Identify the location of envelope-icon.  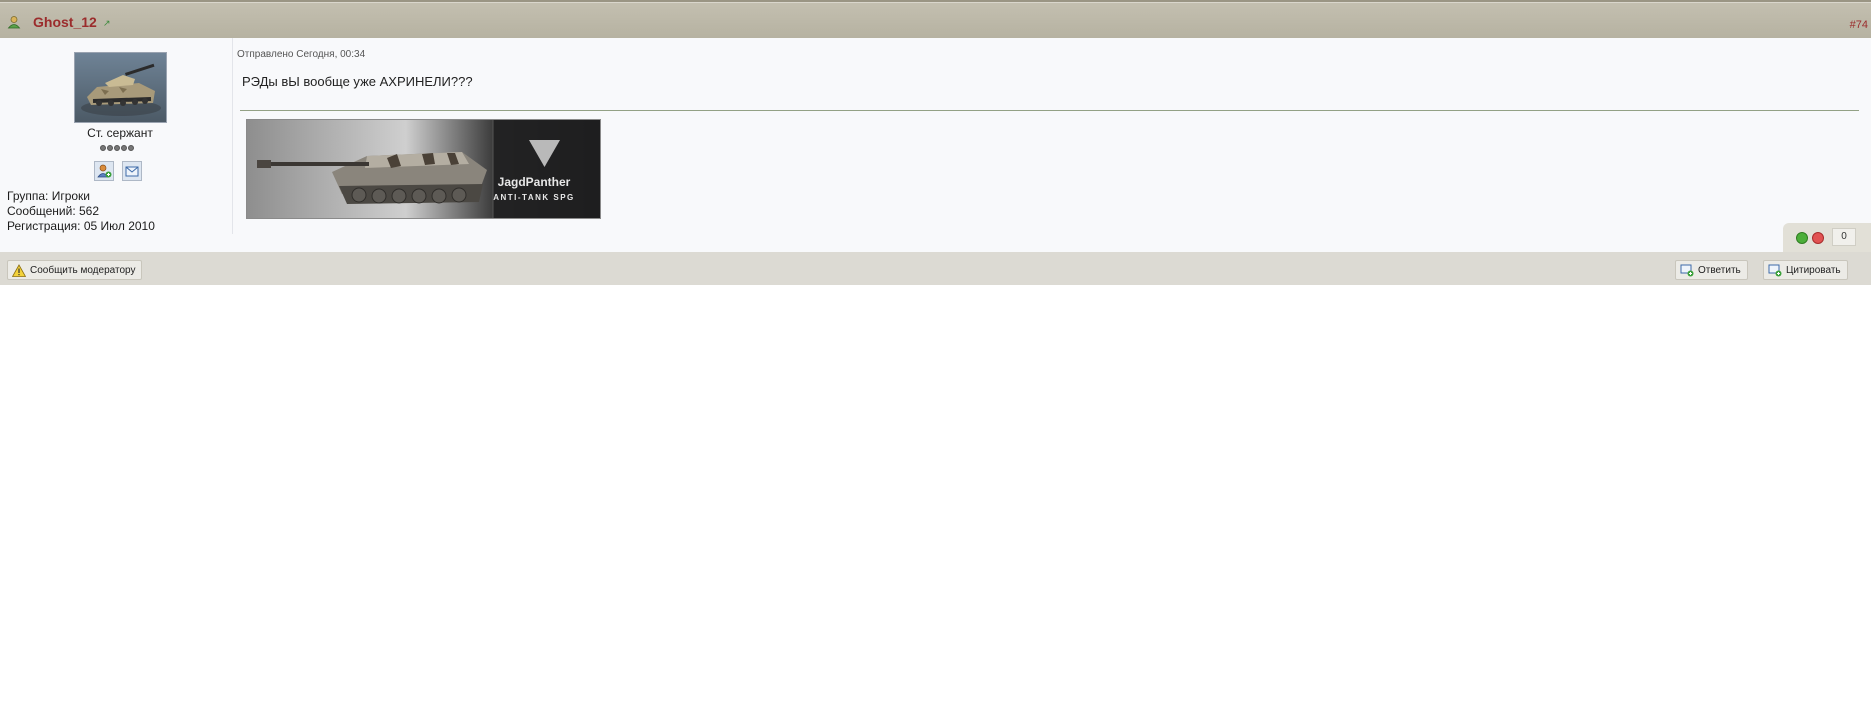
(132, 171).